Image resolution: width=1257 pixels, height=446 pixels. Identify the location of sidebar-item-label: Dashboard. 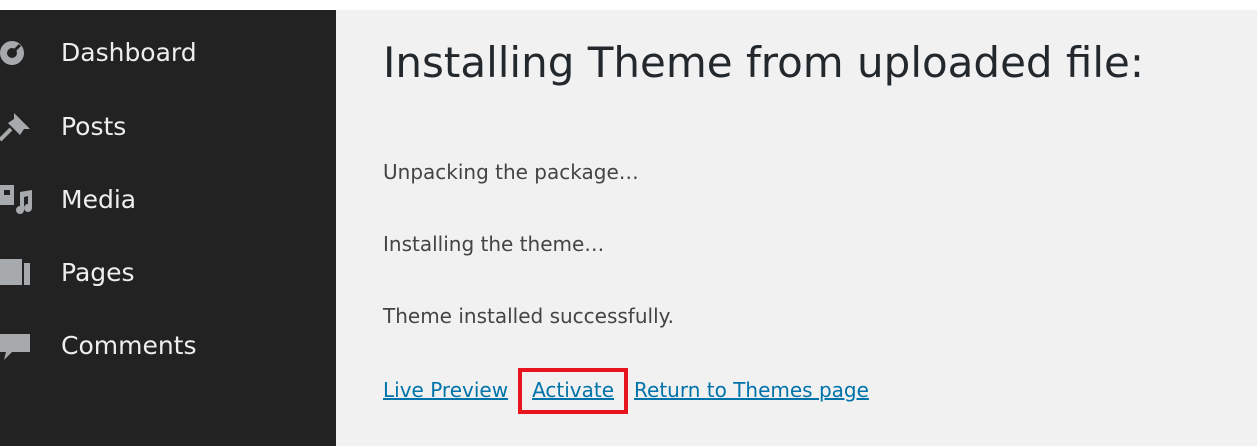
(129, 52).